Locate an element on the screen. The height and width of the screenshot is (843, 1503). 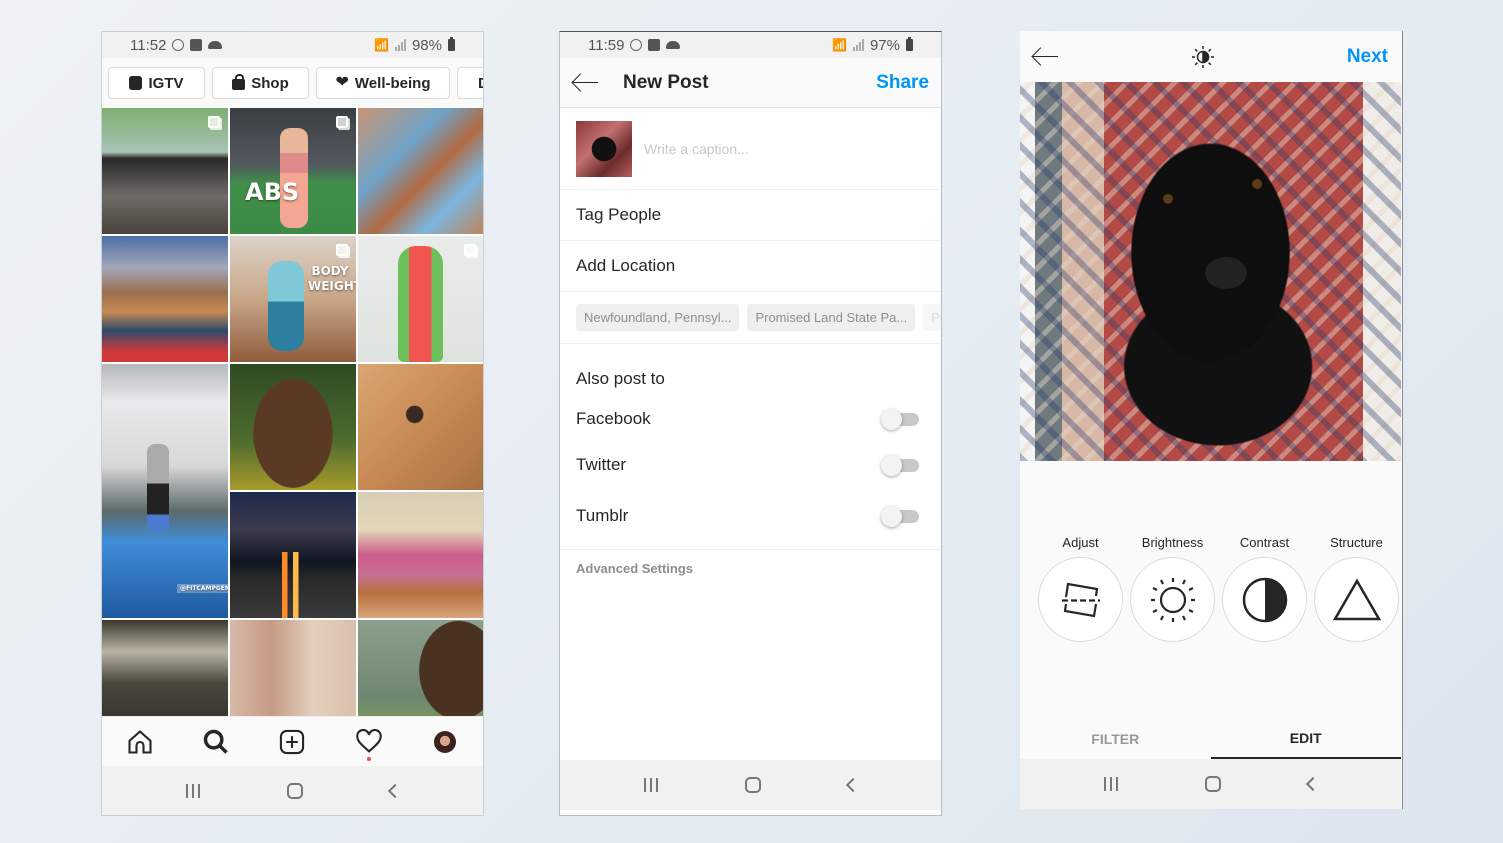
tool-structure: Structure is located at coordinates (1356, 588).